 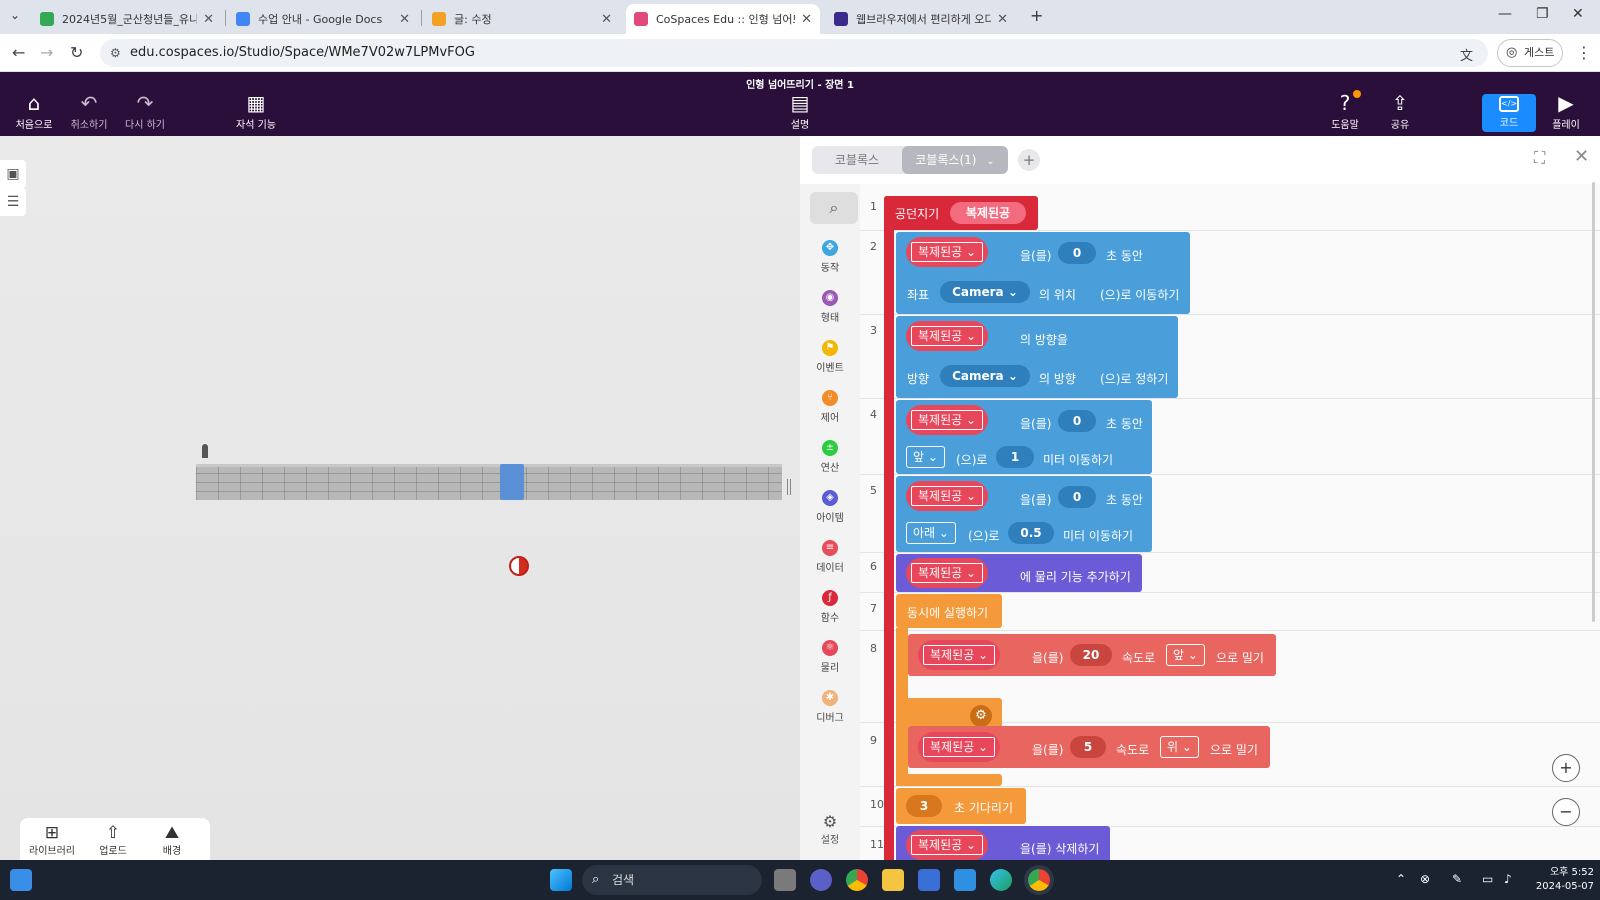 I want to click on category-motion: ✥ 동작, so click(x=830, y=257).